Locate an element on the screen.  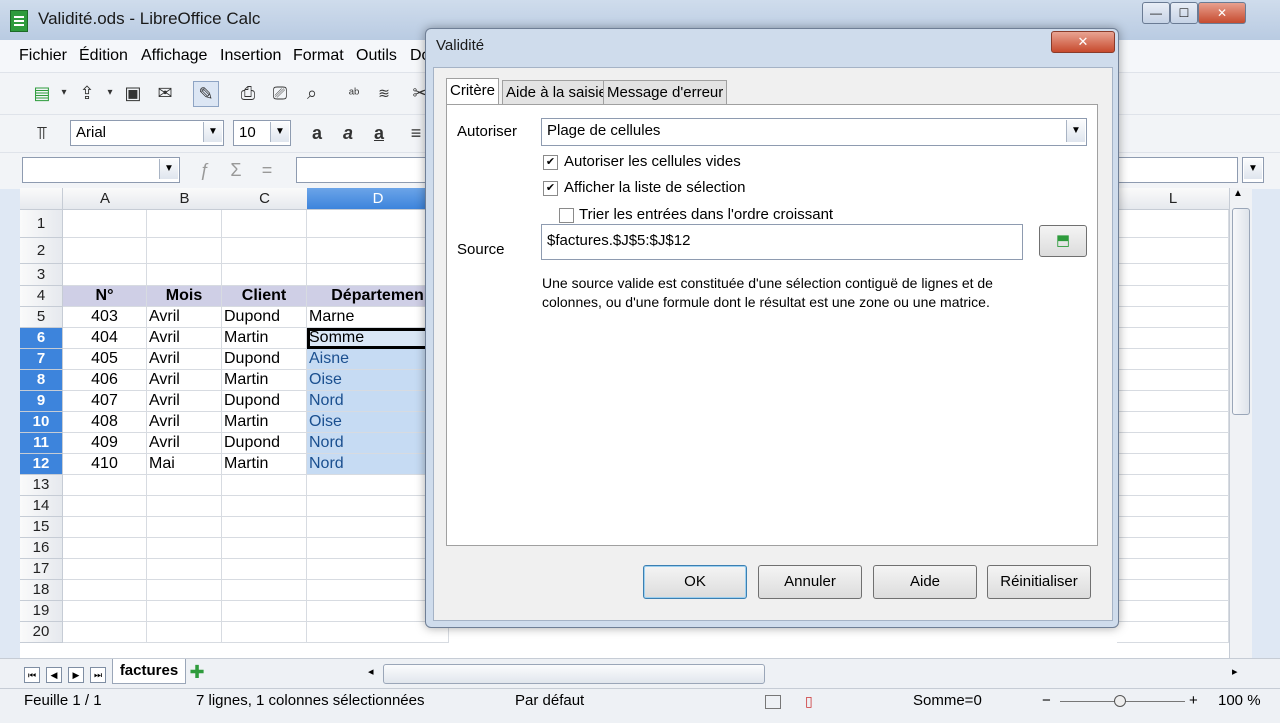
reset-button: Réinitialiser is located at coordinates (1039, 582).